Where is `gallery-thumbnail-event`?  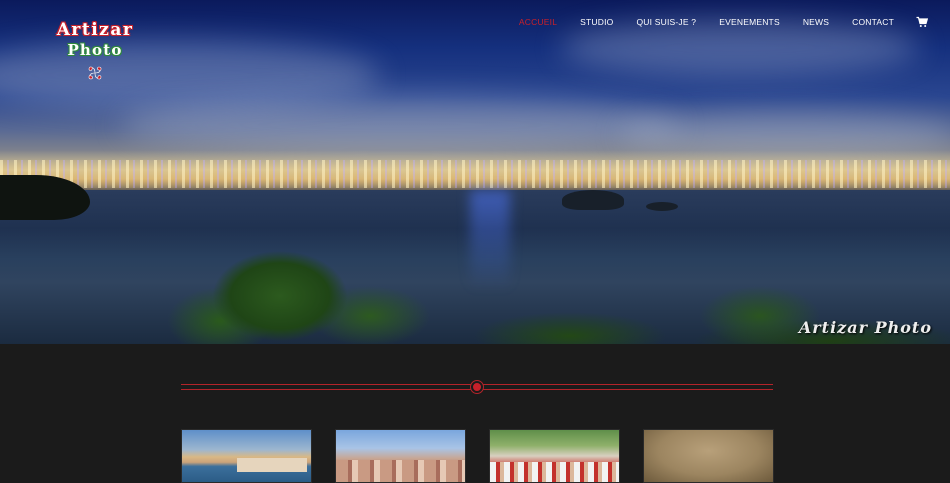 gallery-thumbnail-event is located at coordinates (554, 456).